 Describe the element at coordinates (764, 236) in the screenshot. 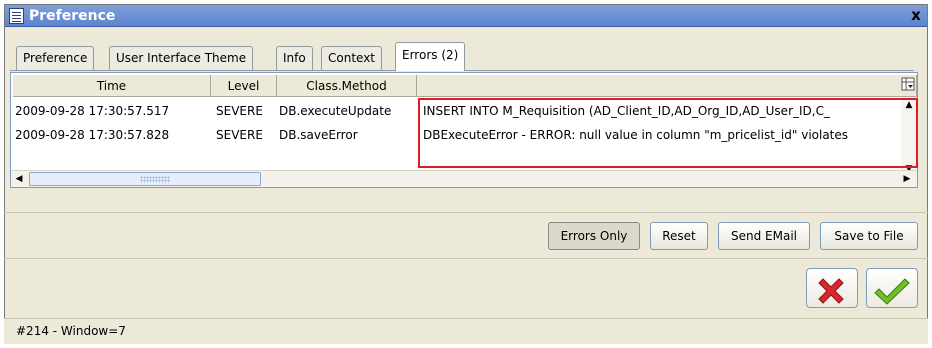

I see `send-email-button: Send EMail` at that location.